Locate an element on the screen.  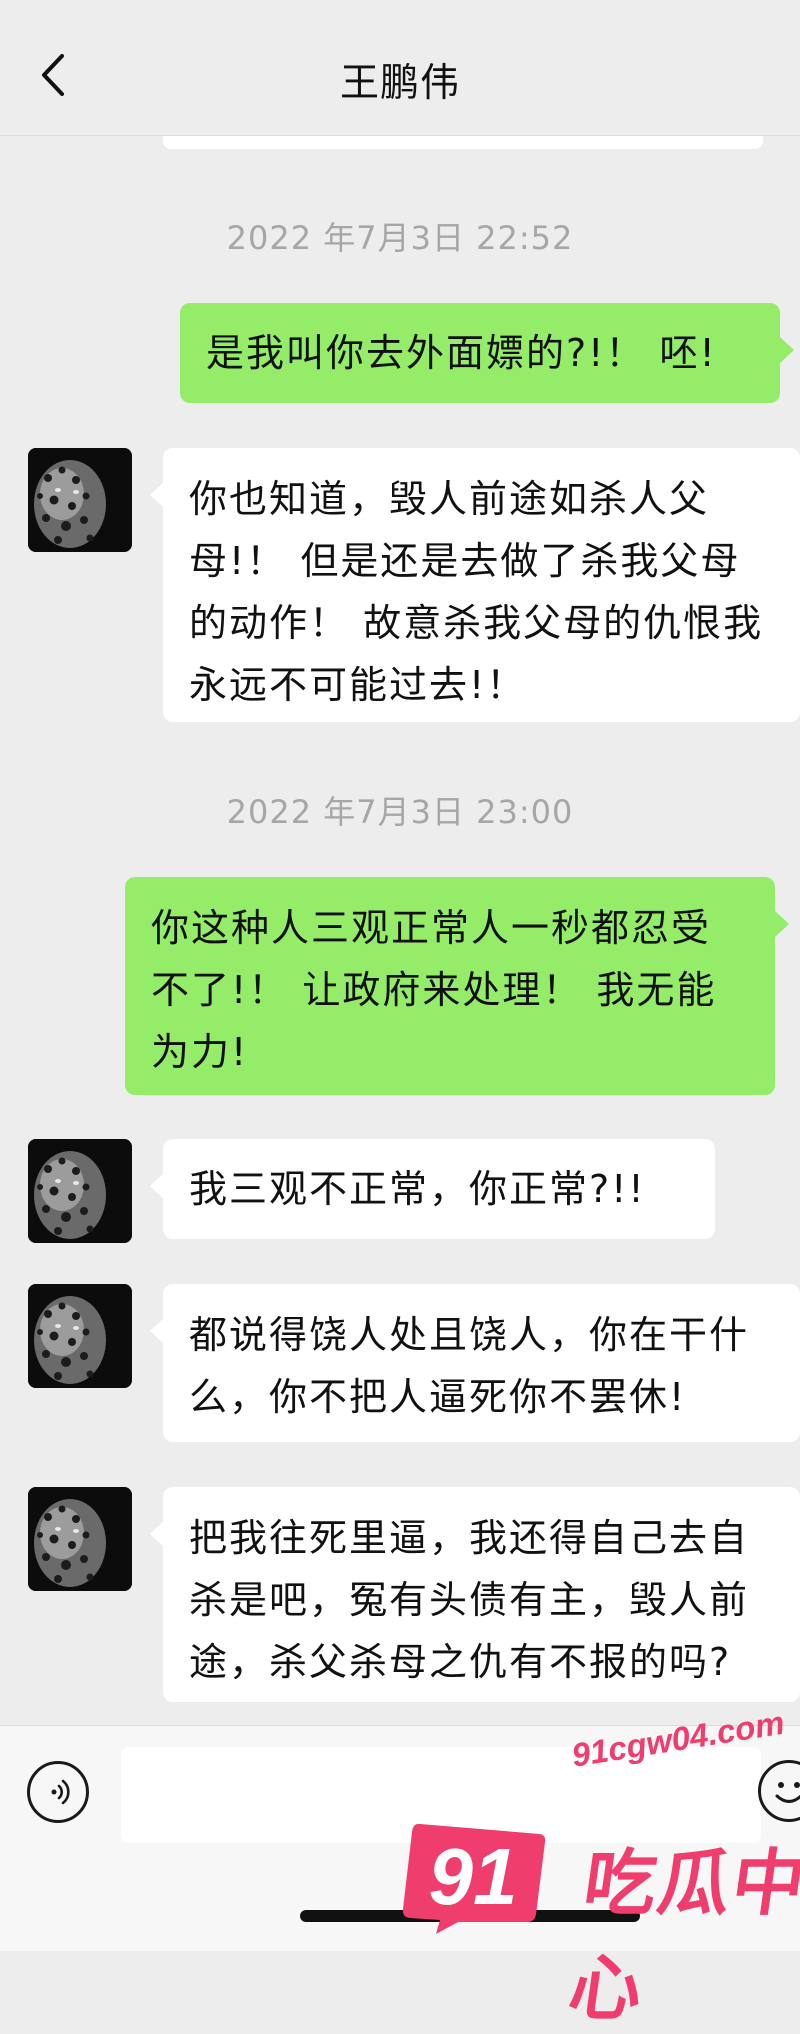
previous-message-edge is located at coordinates (463, 142).